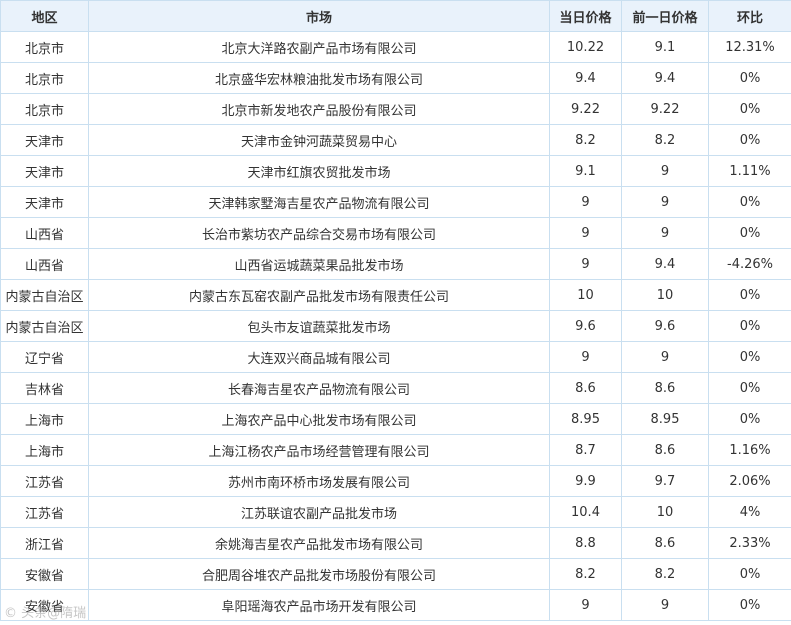  Describe the element at coordinates (585, 419) in the screenshot. I see `cell-today-price: 8.95` at that location.